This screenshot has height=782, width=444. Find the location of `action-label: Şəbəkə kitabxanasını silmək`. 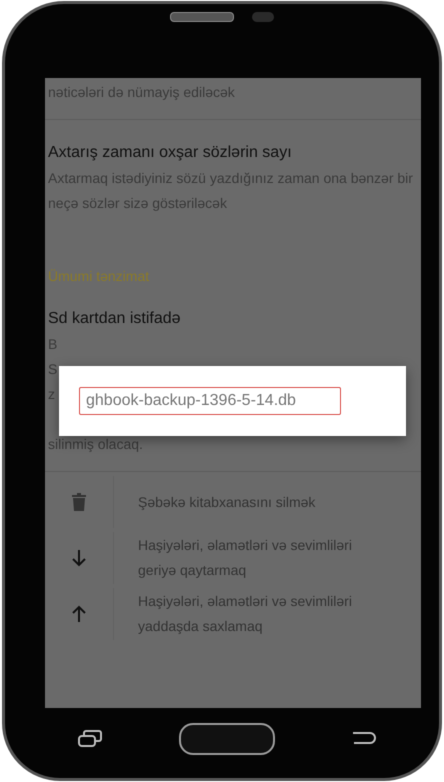

action-label: Şəbəkə kitabxanasını silmək is located at coordinates (227, 502).